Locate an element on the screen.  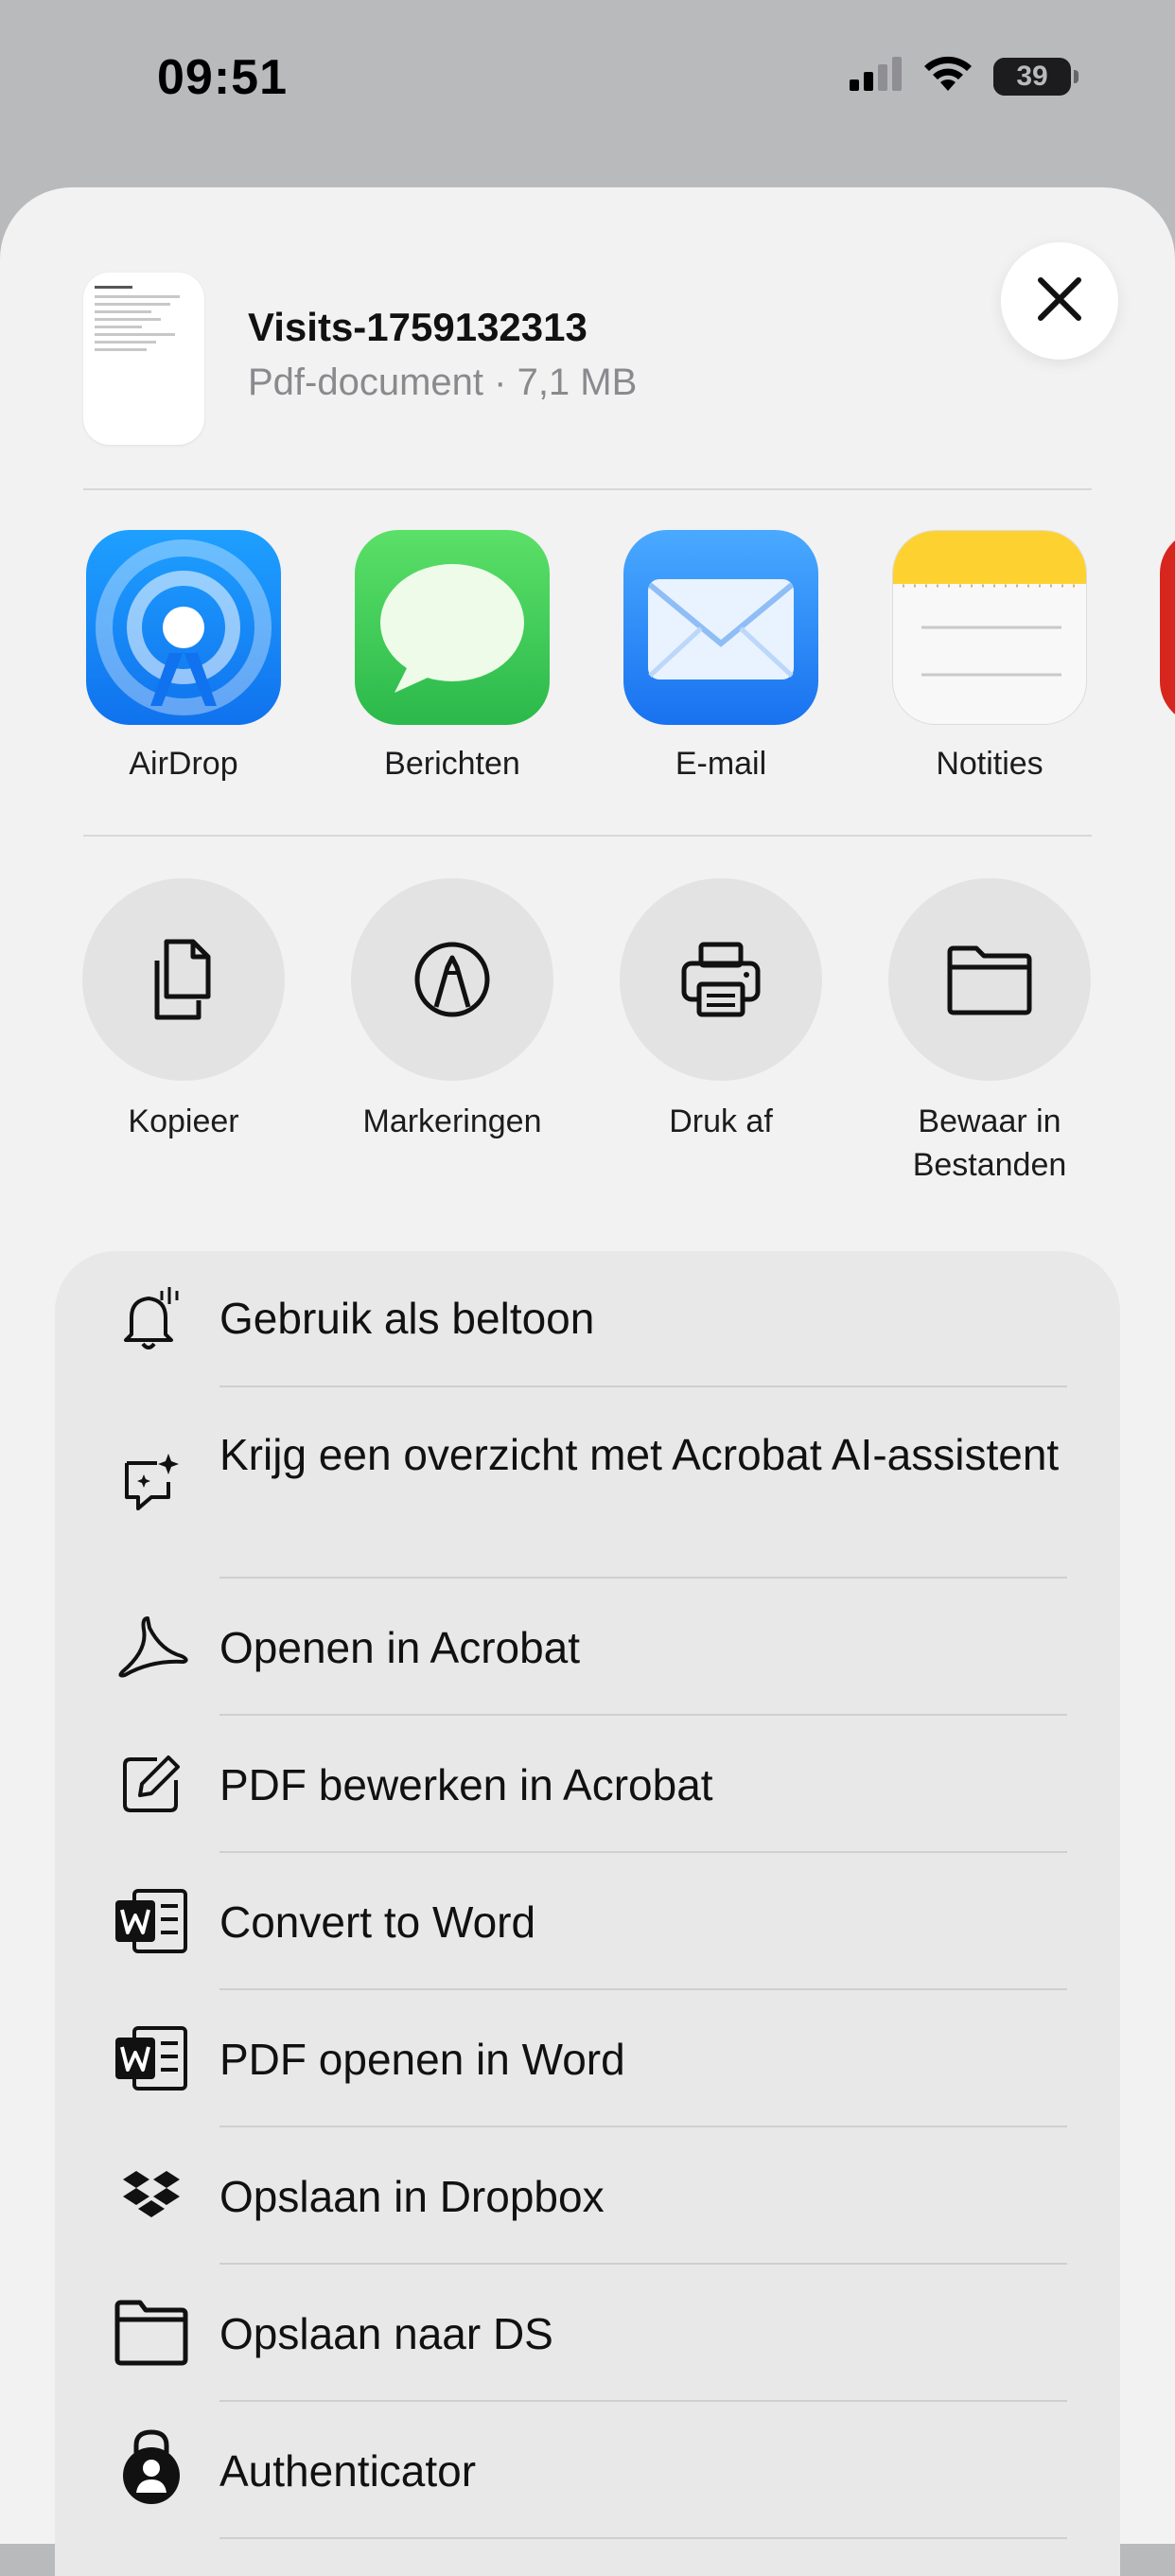
action-label: Bewaar in Bestanden is located at coordinates (990, 1143).